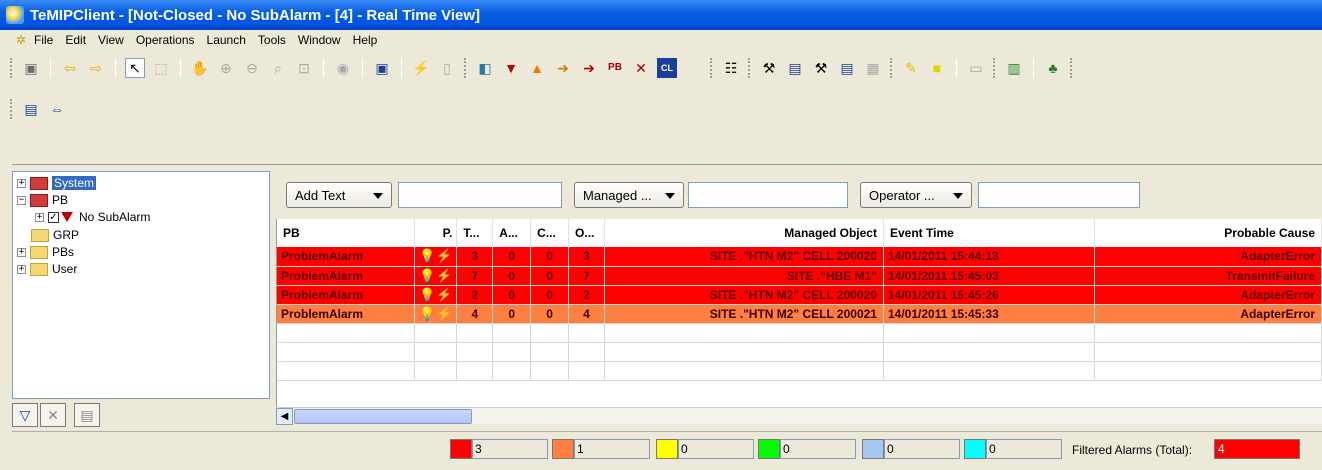 The height and width of the screenshot is (470, 1322). I want to click on column-p: P., so click(436, 233).